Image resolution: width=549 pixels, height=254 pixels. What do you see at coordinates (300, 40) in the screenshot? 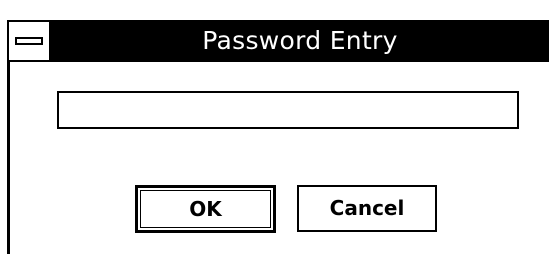
I see `window-title: Password Entry` at bounding box center [300, 40].